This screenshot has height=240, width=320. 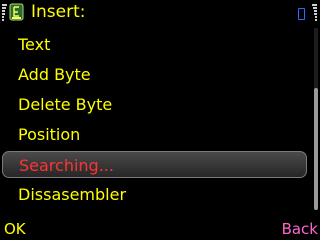 What do you see at coordinates (15, 229) in the screenshot?
I see `ok-softkey: OK` at bounding box center [15, 229].